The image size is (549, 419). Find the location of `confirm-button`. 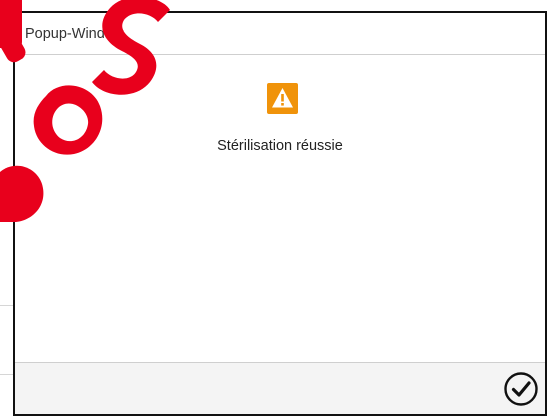

confirm-button is located at coordinates (521, 389).